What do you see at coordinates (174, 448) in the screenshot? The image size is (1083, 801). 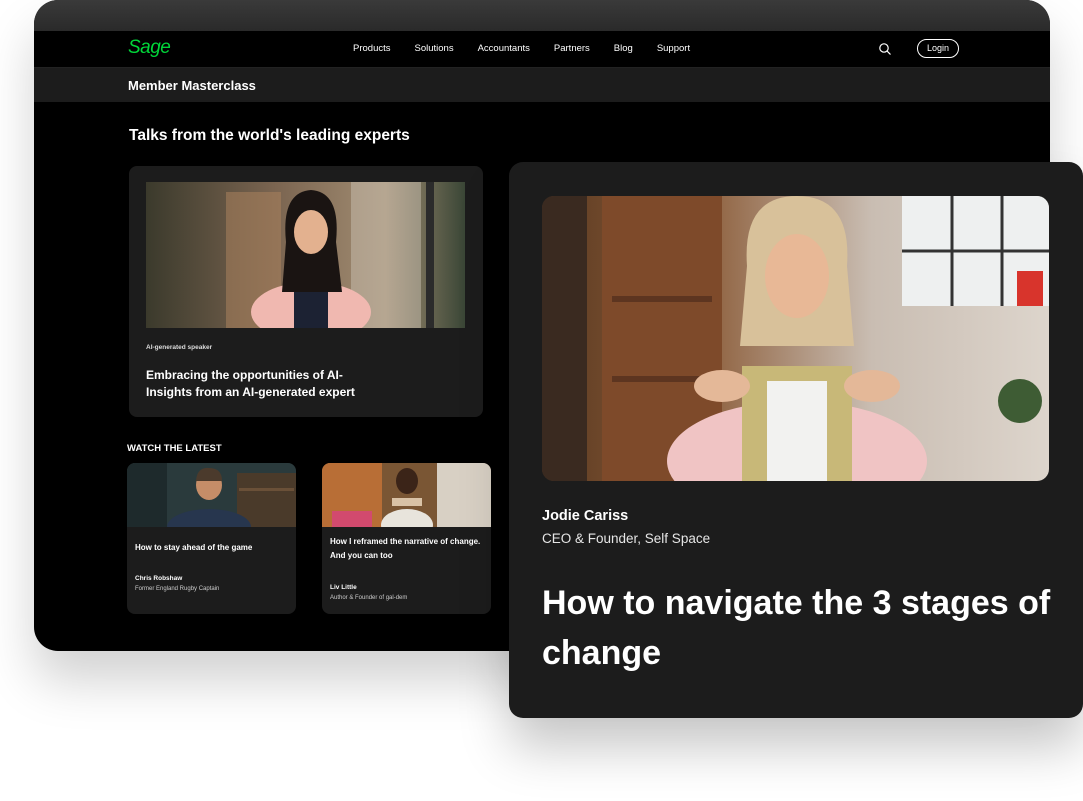 I see `watch-latest-label: WATCH THE LATEST` at bounding box center [174, 448].